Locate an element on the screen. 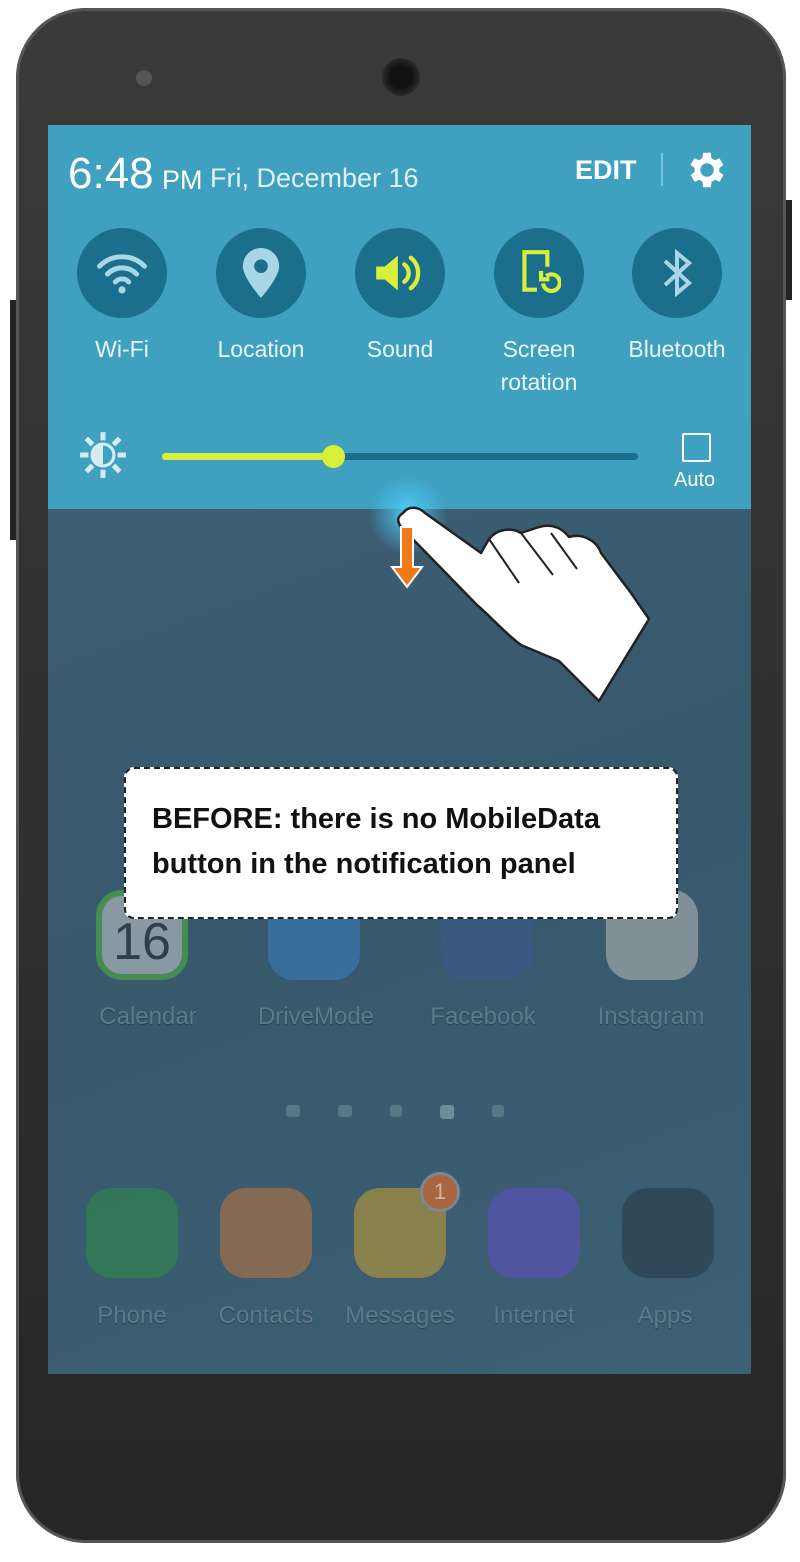 Image resolution: width=800 pixels, height=1562 pixels. phone-app-icon is located at coordinates (132, 1233).